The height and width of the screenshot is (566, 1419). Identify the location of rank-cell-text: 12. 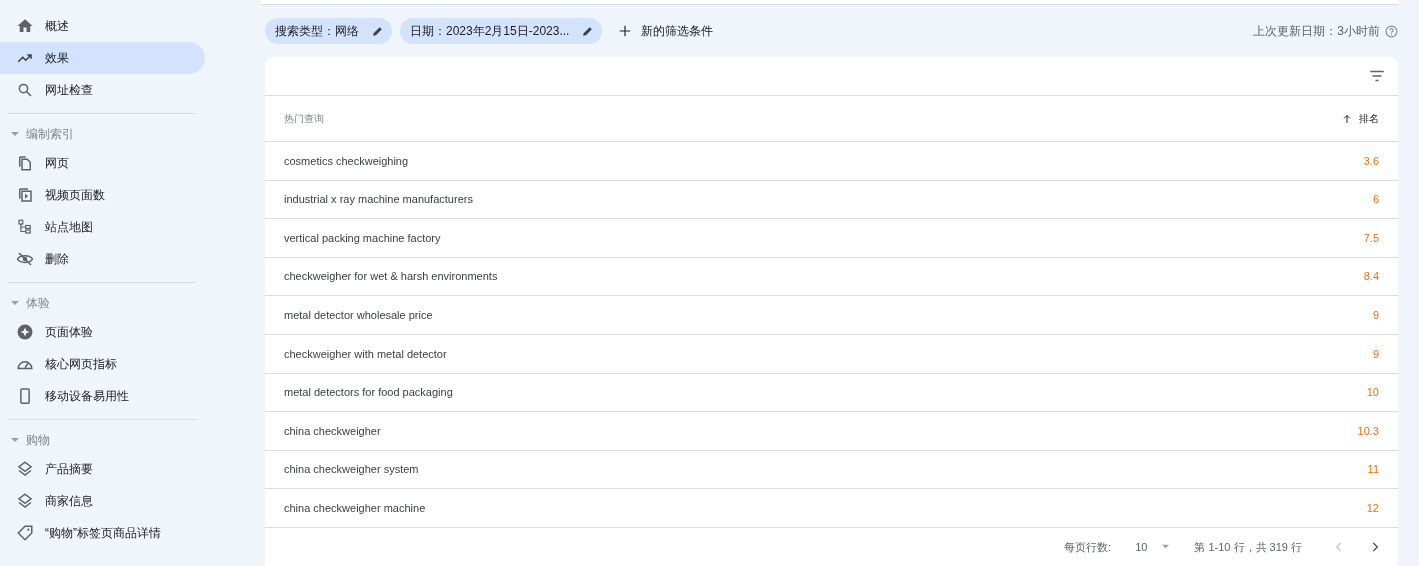
(1372, 508).